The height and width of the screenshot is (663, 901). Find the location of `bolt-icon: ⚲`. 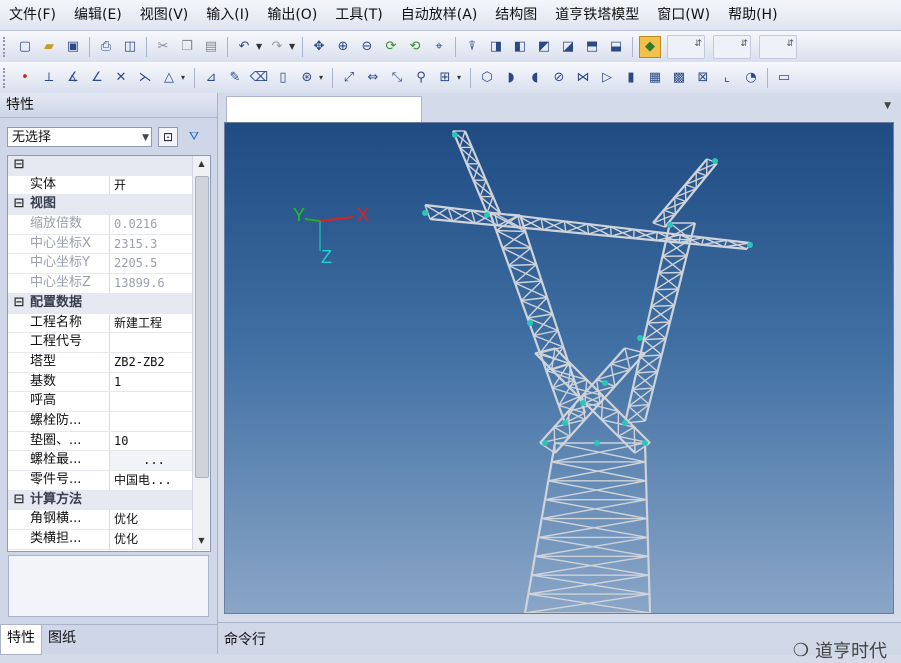

bolt-icon: ⚲ is located at coordinates (421, 78).